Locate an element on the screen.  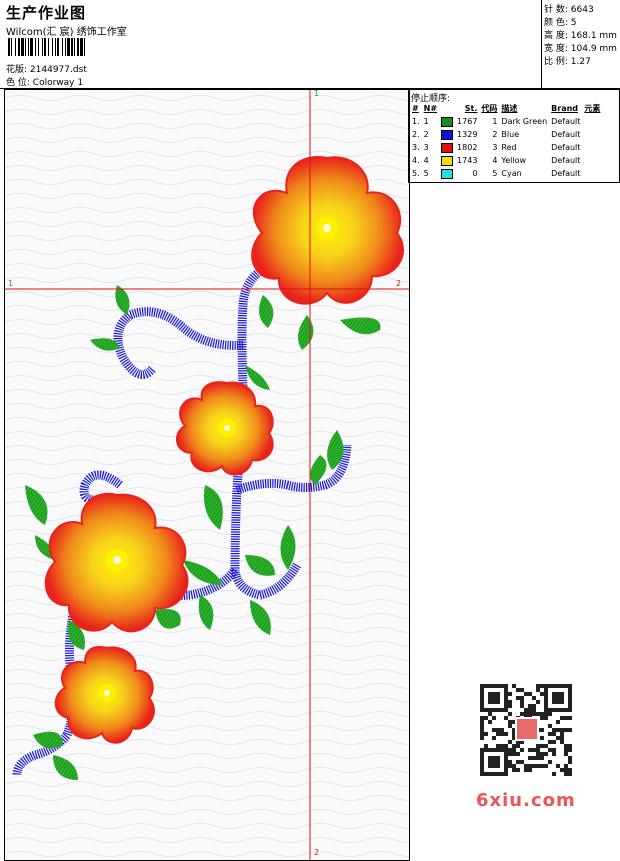
col-stitches: St. is located at coordinates (471, 108).